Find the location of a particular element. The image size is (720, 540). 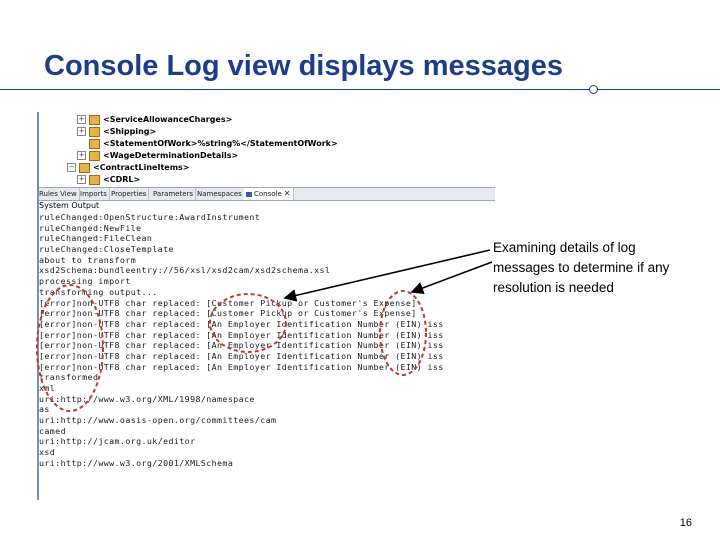

console-line: xml is located at coordinates (47, 388).